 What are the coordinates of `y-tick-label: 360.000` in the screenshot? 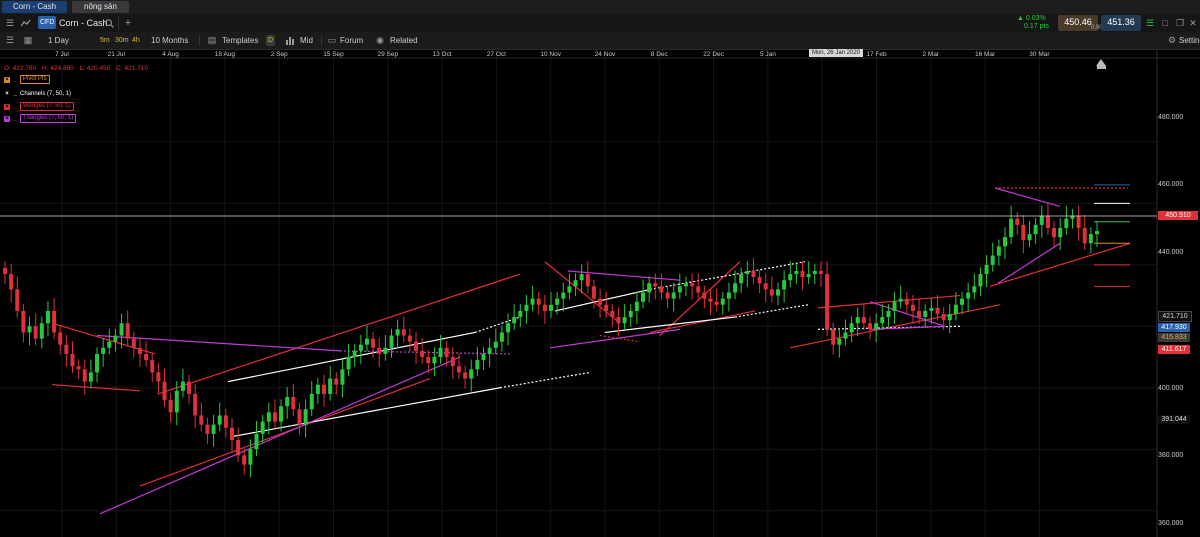 It's located at (1171, 523).